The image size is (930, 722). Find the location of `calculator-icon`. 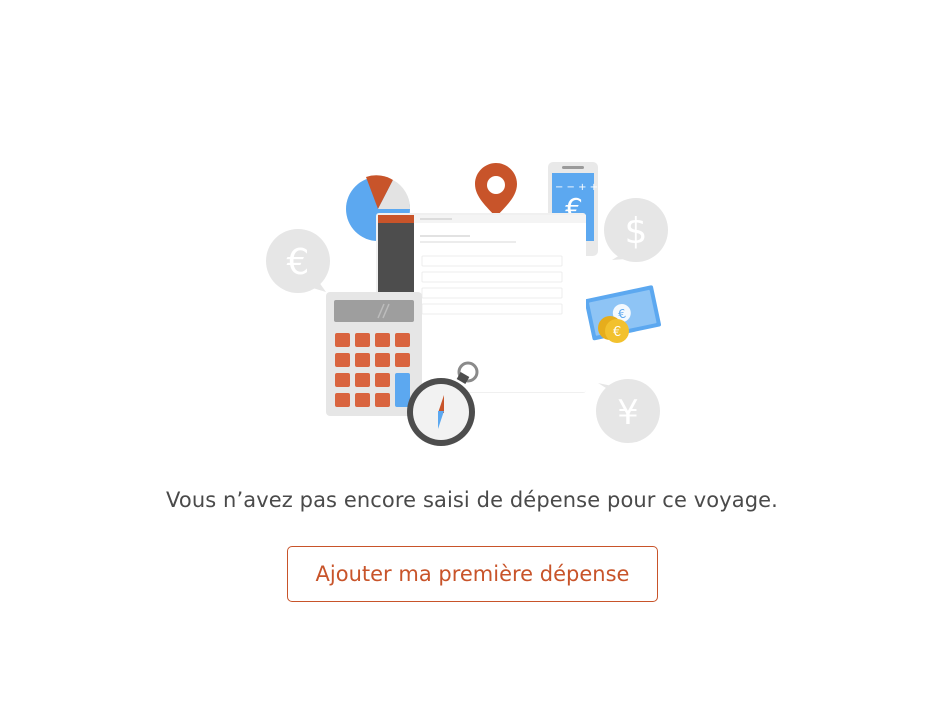

calculator-icon is located at coordinates (374, 354).